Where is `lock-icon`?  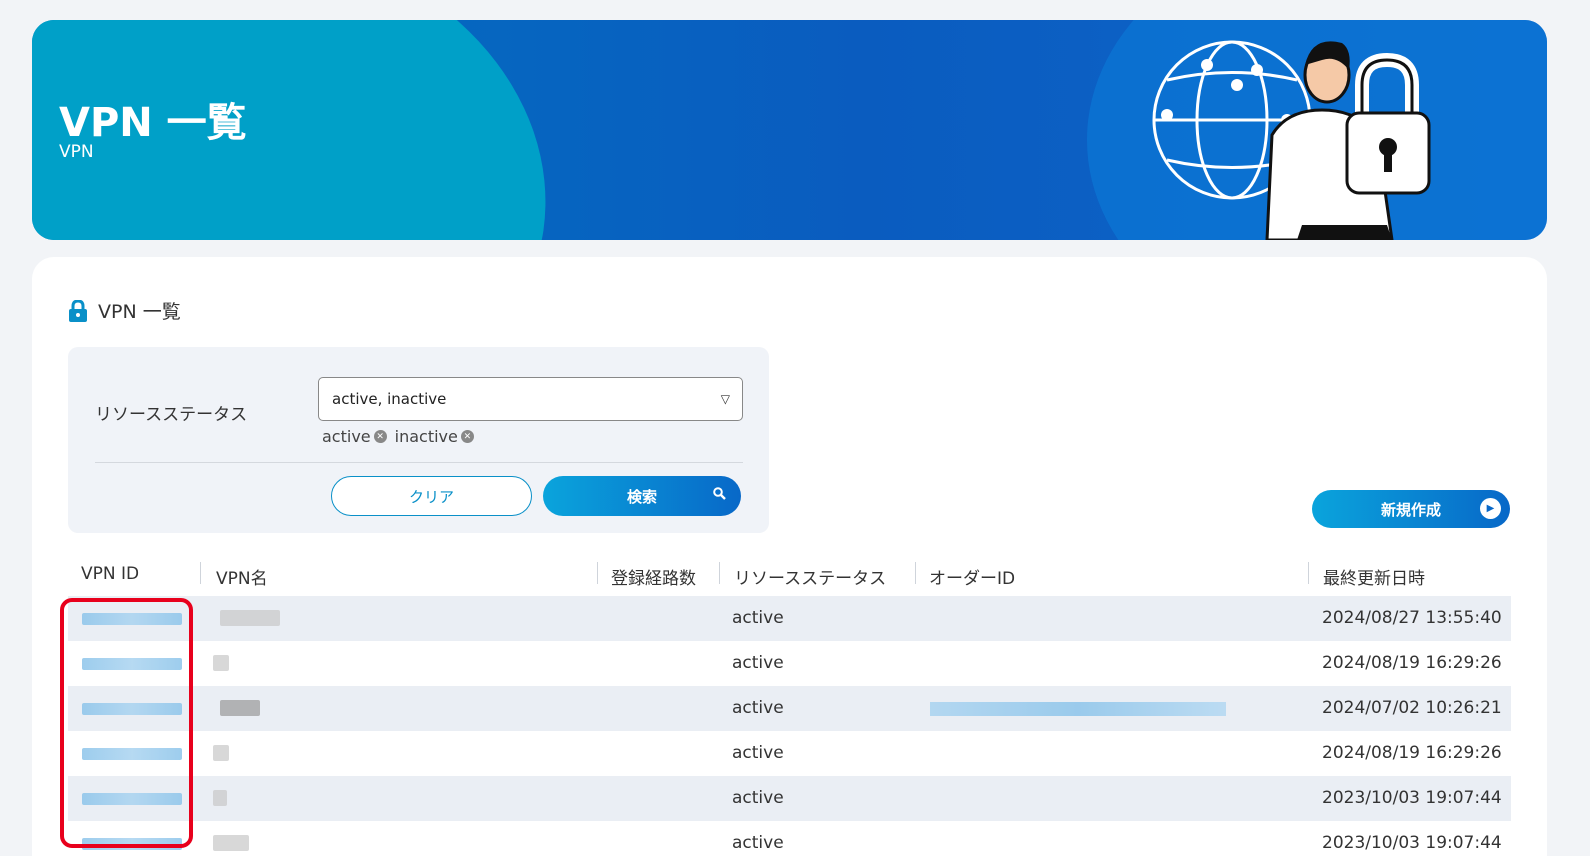
lock-icon is located at coordinates (78, 310).